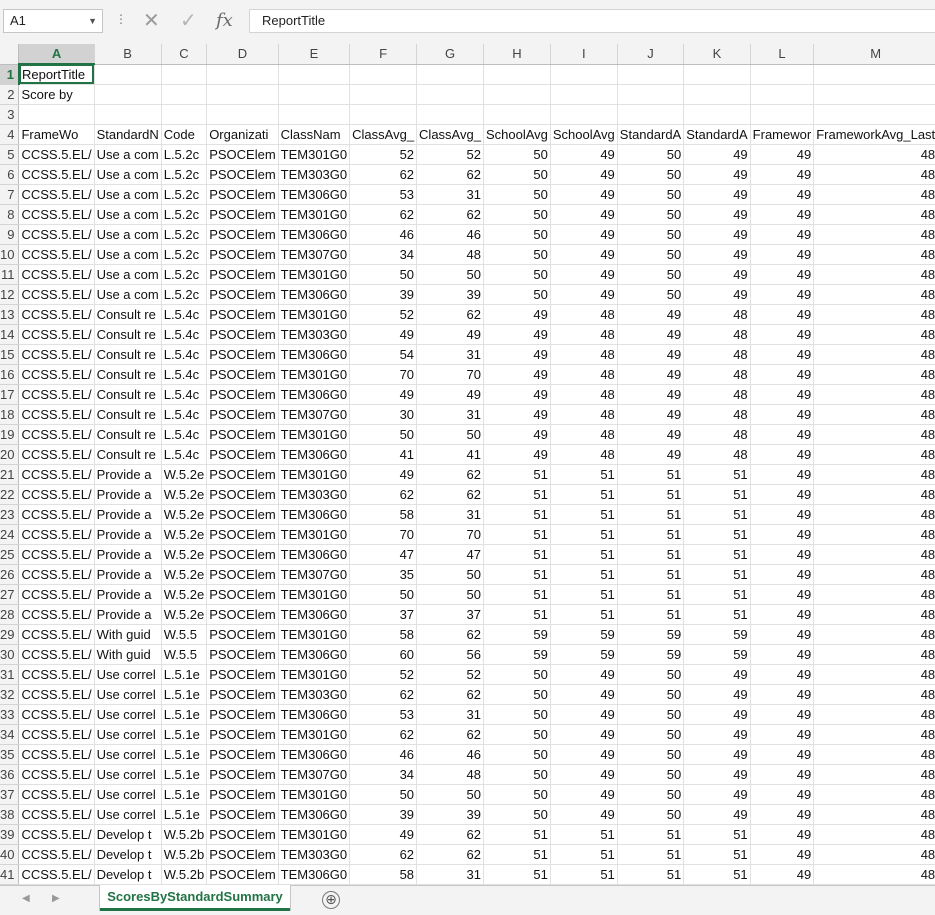 Image resolution: width=935 pixels, height=915 pixels. I want to click on cell: SchoolAvg, so click(584, 134).